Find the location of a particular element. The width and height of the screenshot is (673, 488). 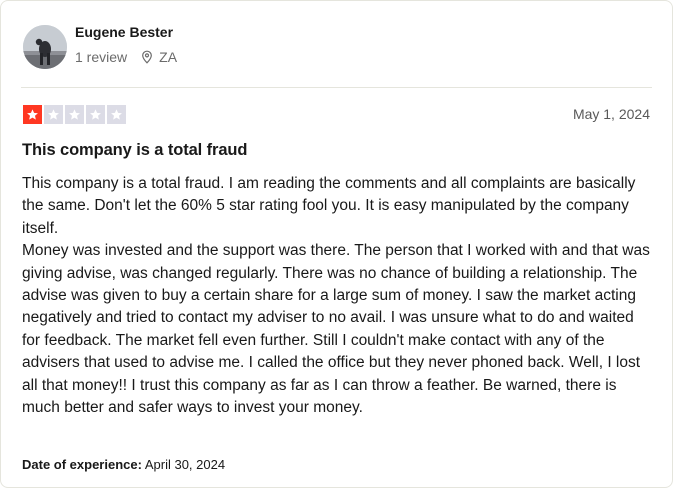

reviewer-name: Eugene Bester is located at coordinates (126, 32).